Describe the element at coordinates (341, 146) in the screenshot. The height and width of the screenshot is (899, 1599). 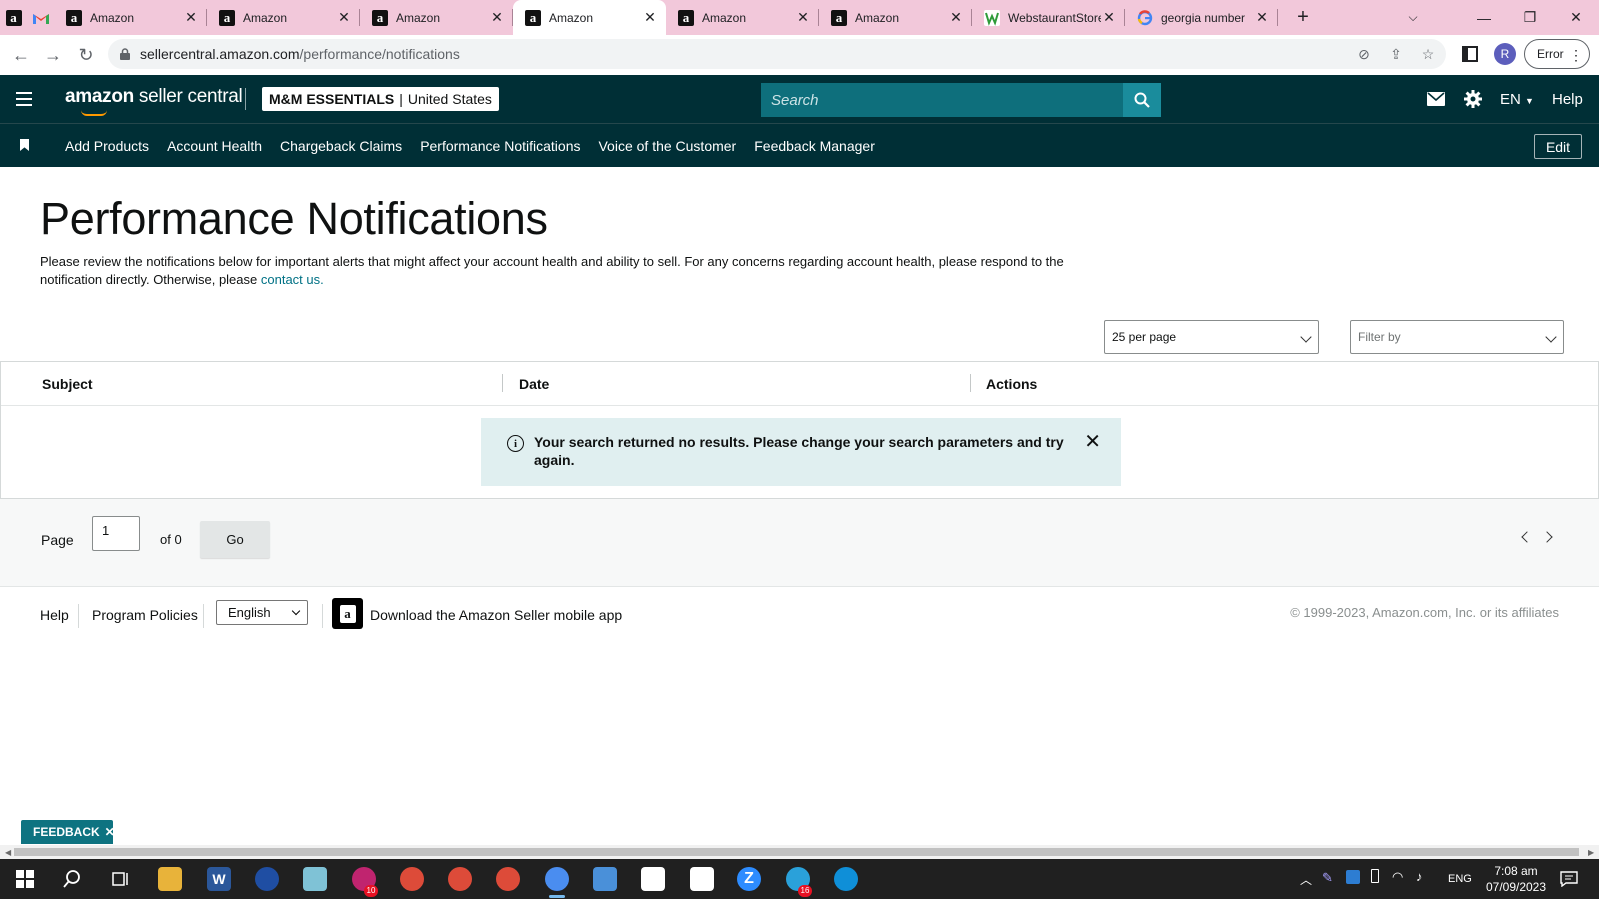
I see `nav-chargeback-claims: Chargeback Claims` at that location.